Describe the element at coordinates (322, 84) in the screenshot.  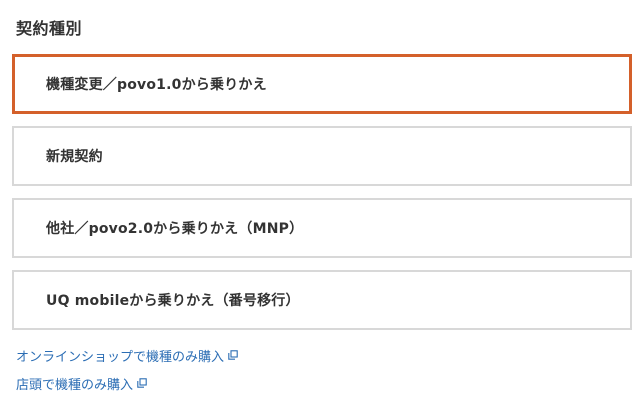
I see `option-model-change: 機種変更／povo1.0から乗りかえ` at that location.